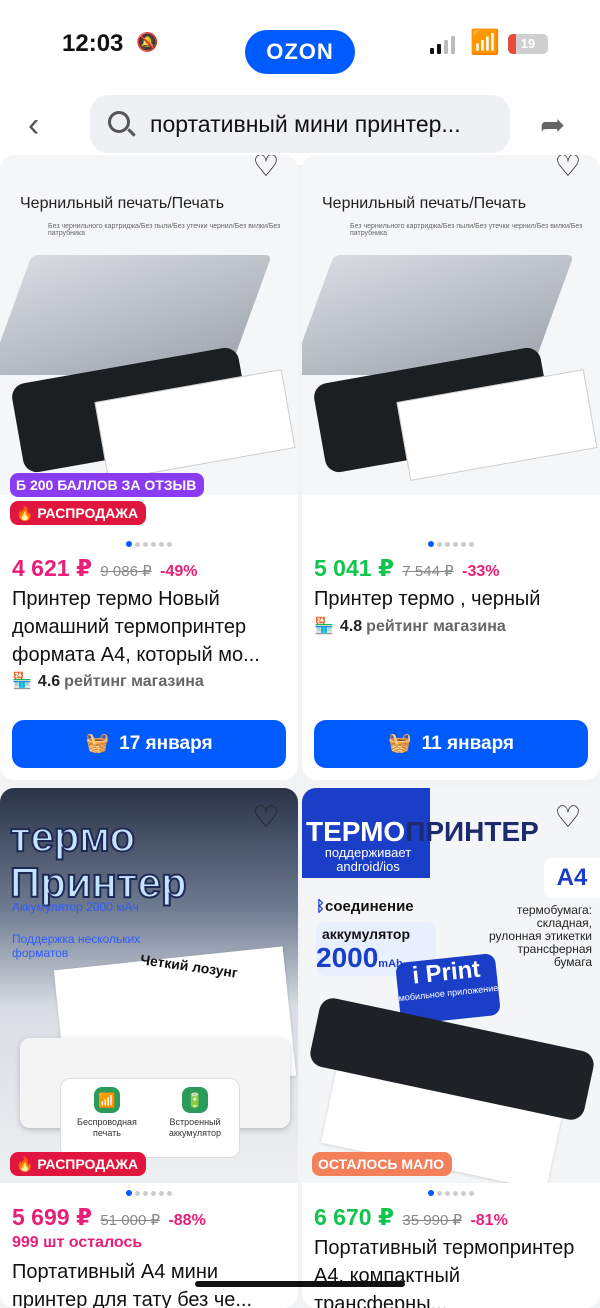 This screenshot has height=1308, width=600. What do you see at coordinates (75, 907) in the screenshot?
I see `image-line: Аккумулятор 2000 мАч` at bounding box center [75, 907].